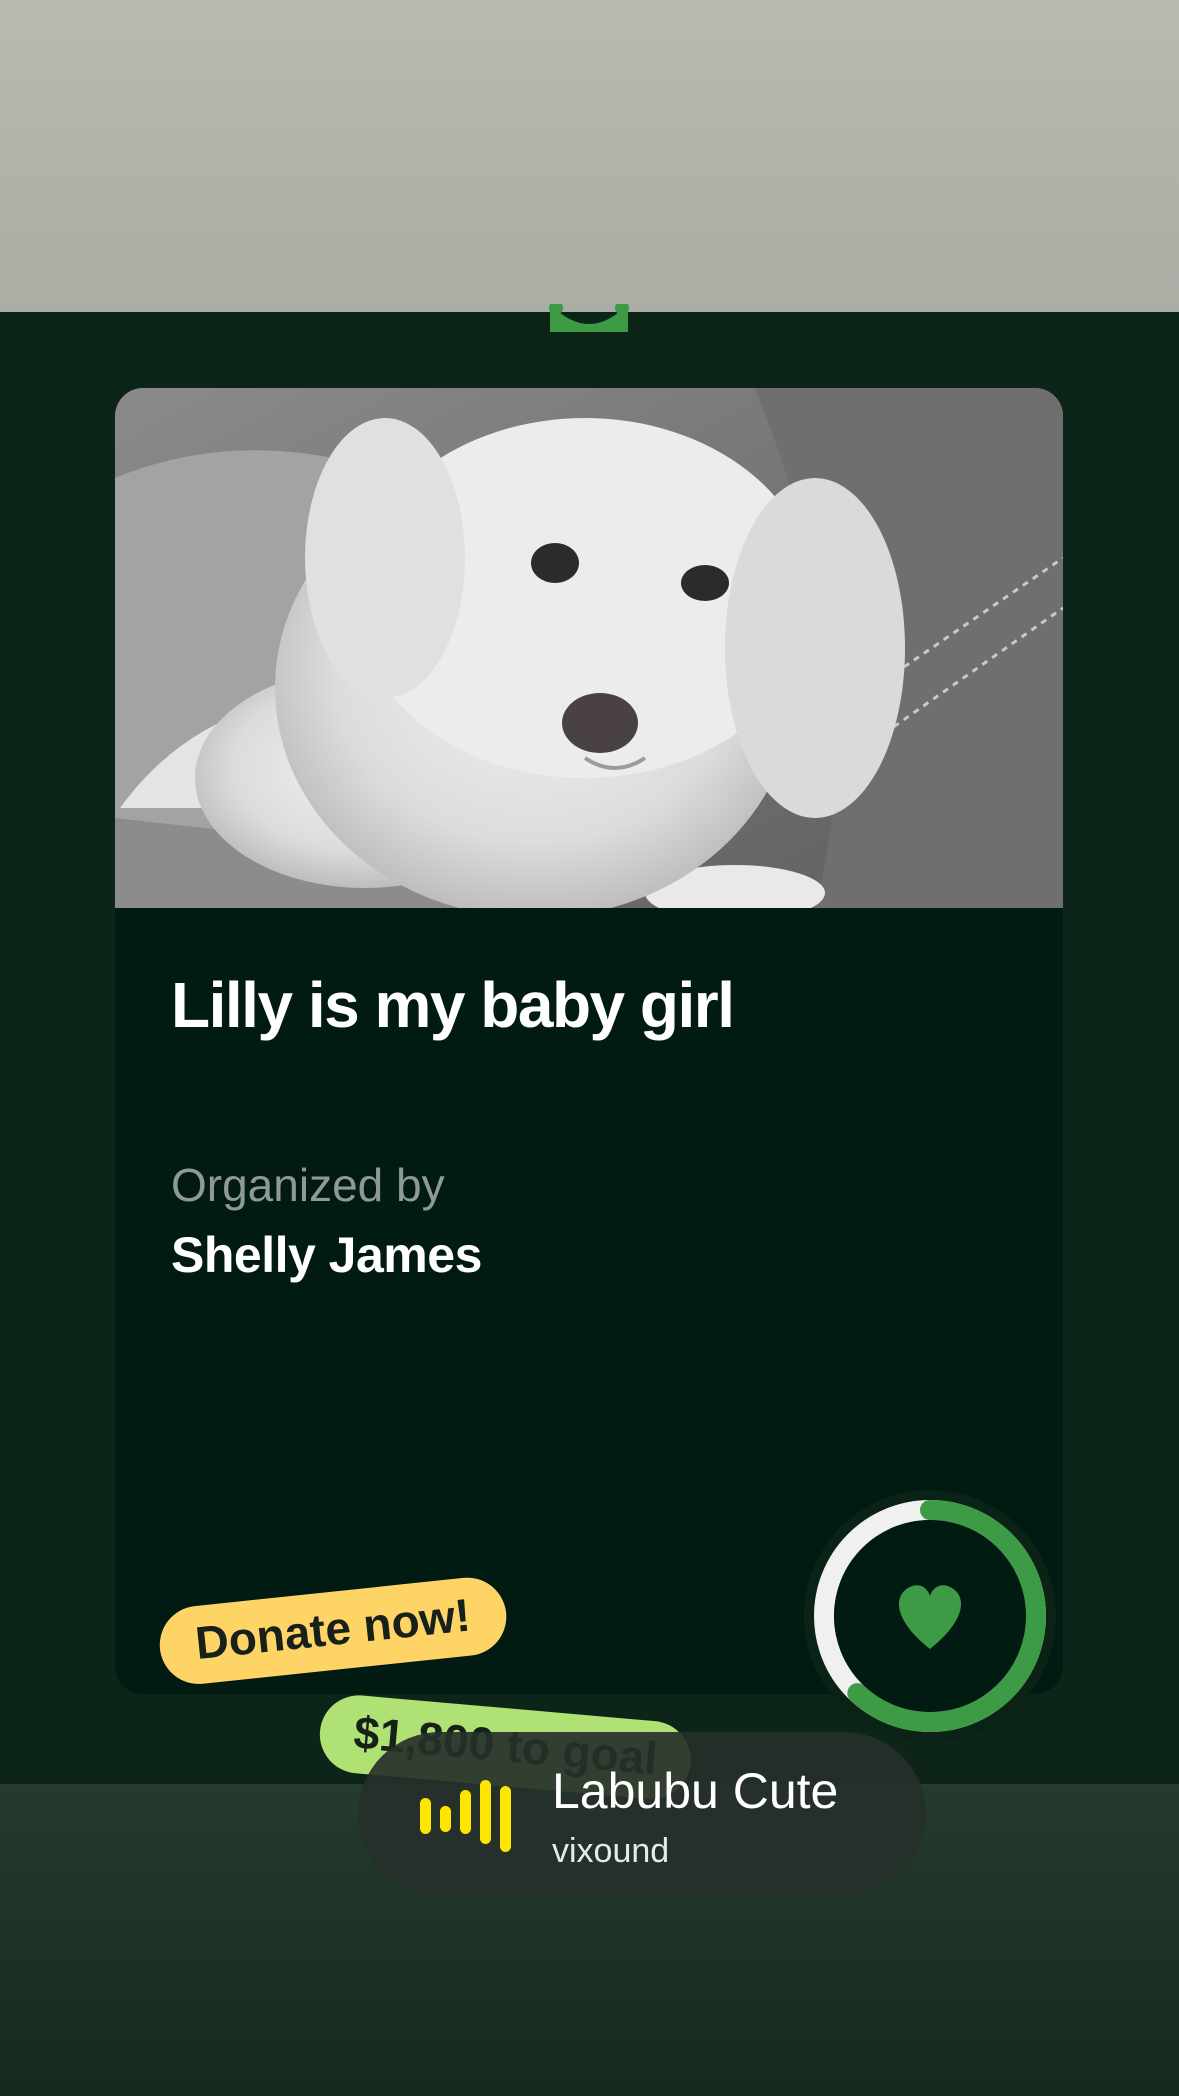 The width and height of the screenshot is (1179, 2096). I want to click on music-artist: vixound, so click(611, 1851).